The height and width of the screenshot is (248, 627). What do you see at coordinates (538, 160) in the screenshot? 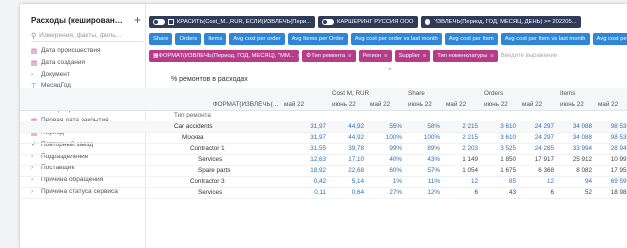
I see `table-cell: 17 917` at bounding box center [538, 160].